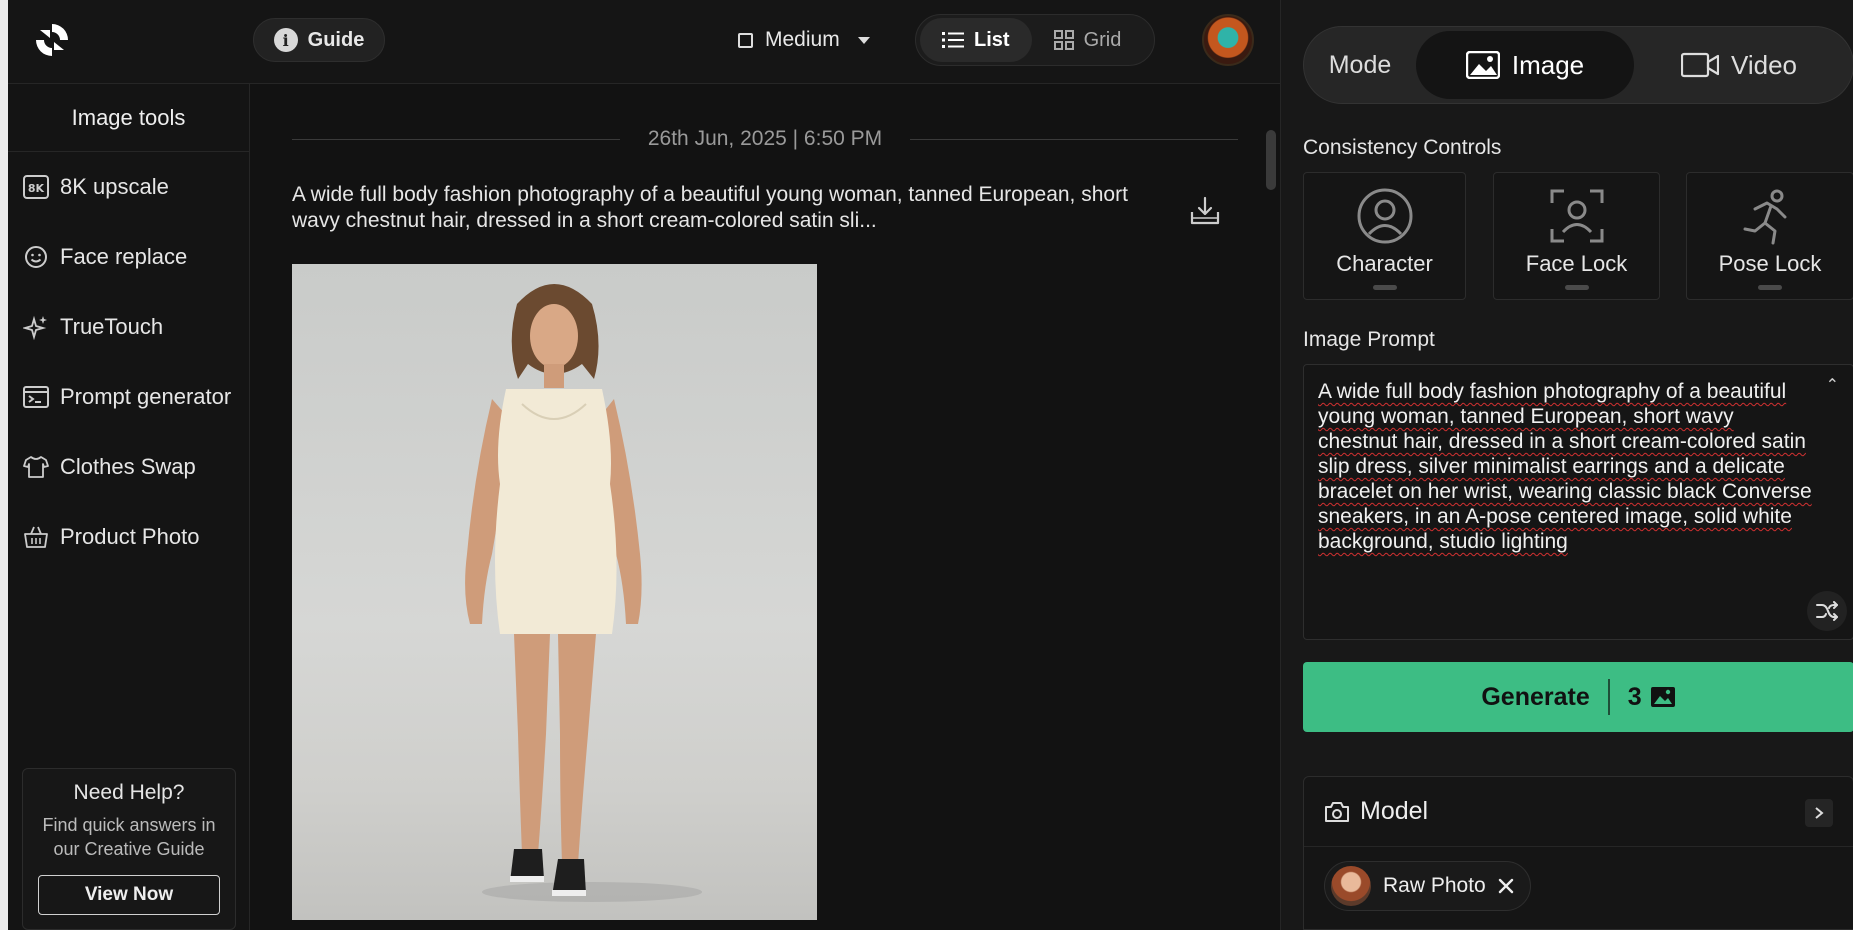  I want to click on view-grid-label: Grid, so click(1102, 39).